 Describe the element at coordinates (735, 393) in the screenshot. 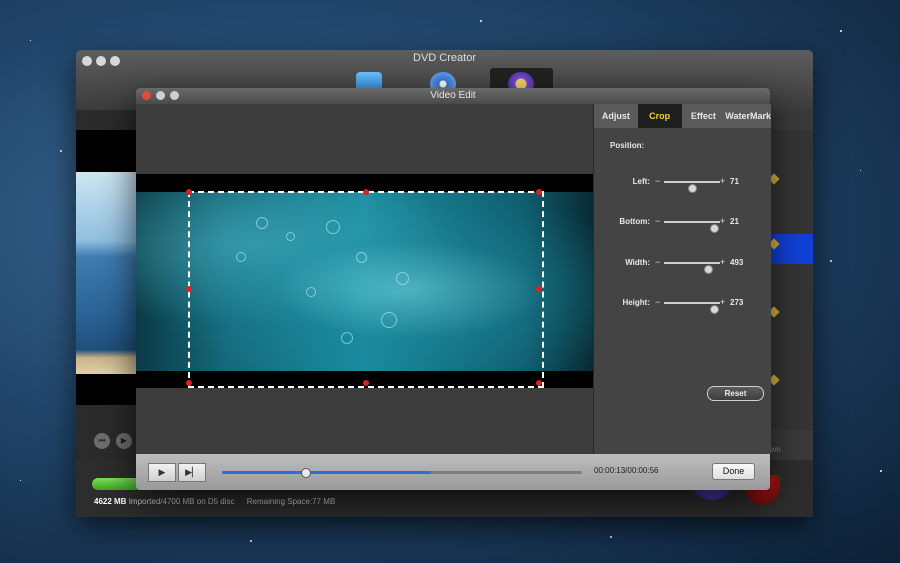

I see `reset-button: Reset` at that location.